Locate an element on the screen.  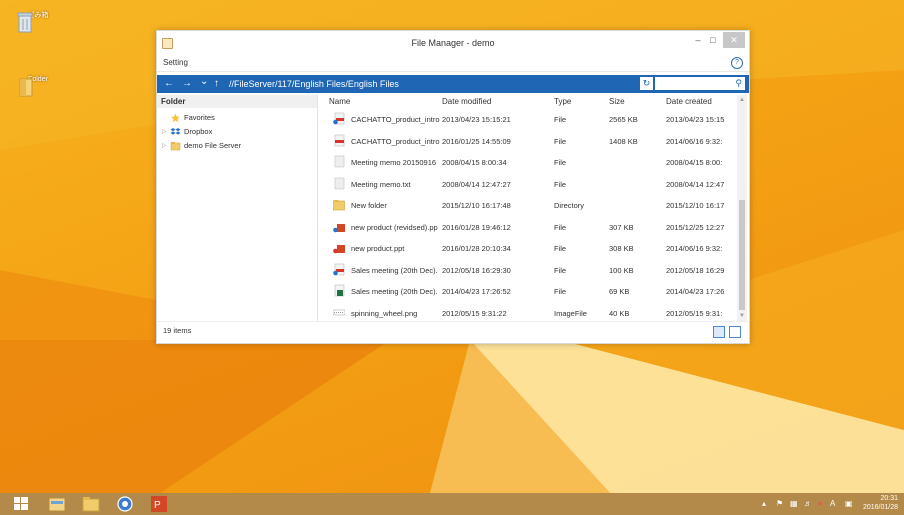
tree-item-demo-file-server: ▷ demo File Server is located at coordinates (237, 146).